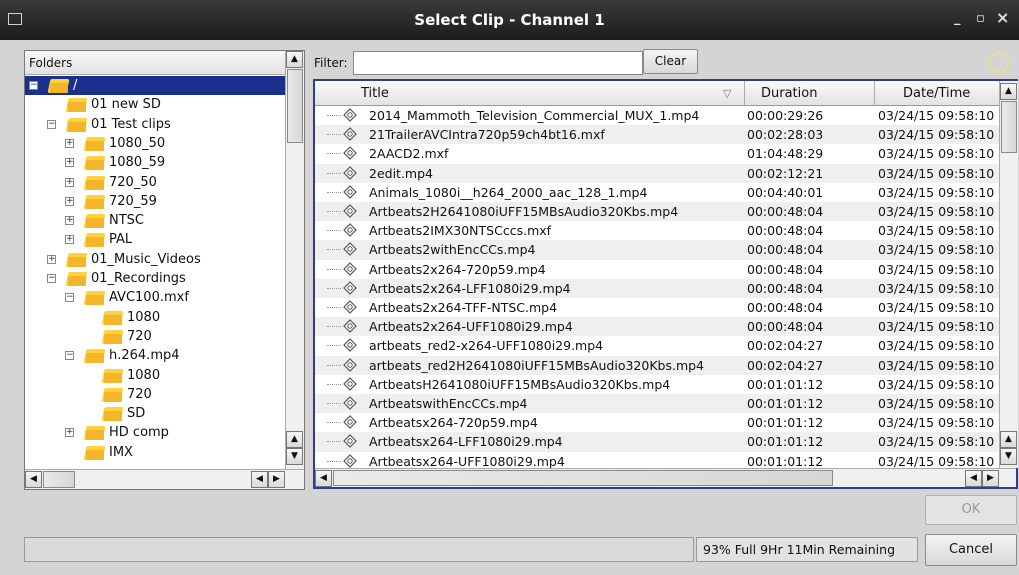 The image size is (1019, 575). Describe the element at coordinates (670, 61) in the screenshot. I see `clear-button: Clear` at that location.